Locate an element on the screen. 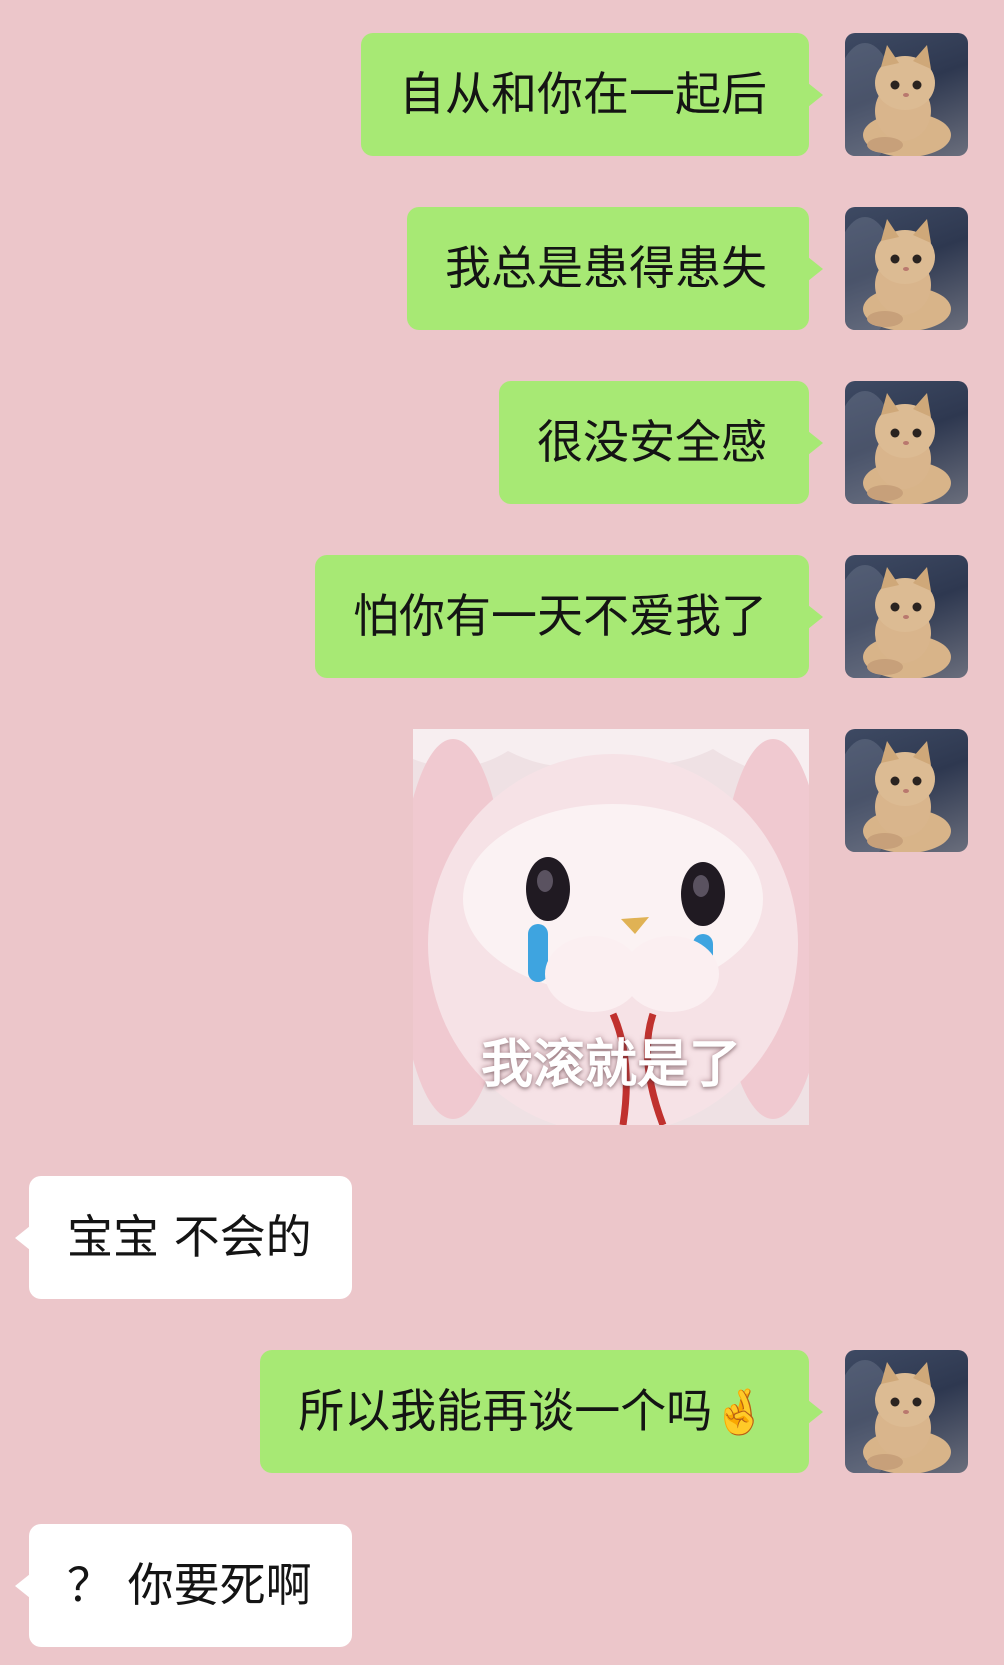 This screenshot has height=1665, width=1004. message-text: ？ 你要死啊 is located at coordinates (189, 1585).